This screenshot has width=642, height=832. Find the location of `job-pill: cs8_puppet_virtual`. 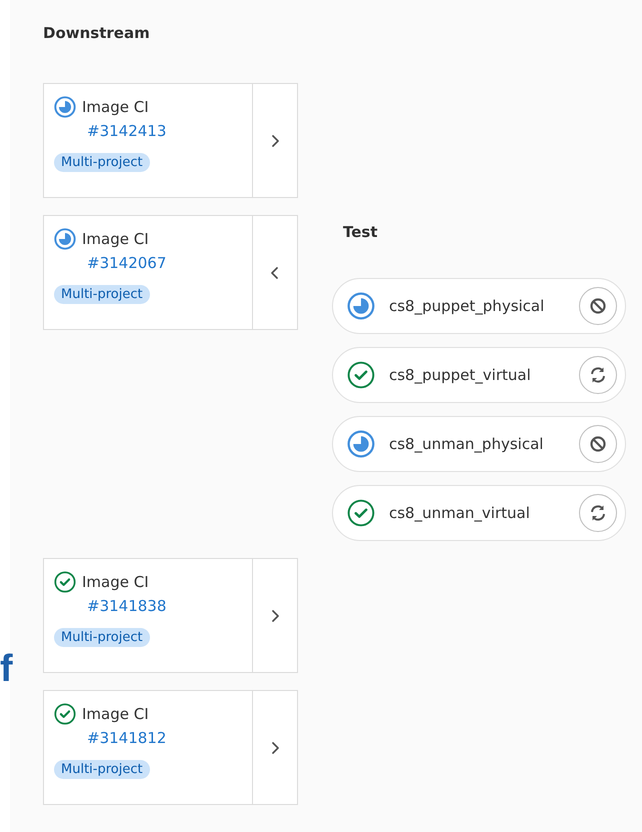

job-pill: cs8_puppet_virtual is located at coordinates (479, 375).